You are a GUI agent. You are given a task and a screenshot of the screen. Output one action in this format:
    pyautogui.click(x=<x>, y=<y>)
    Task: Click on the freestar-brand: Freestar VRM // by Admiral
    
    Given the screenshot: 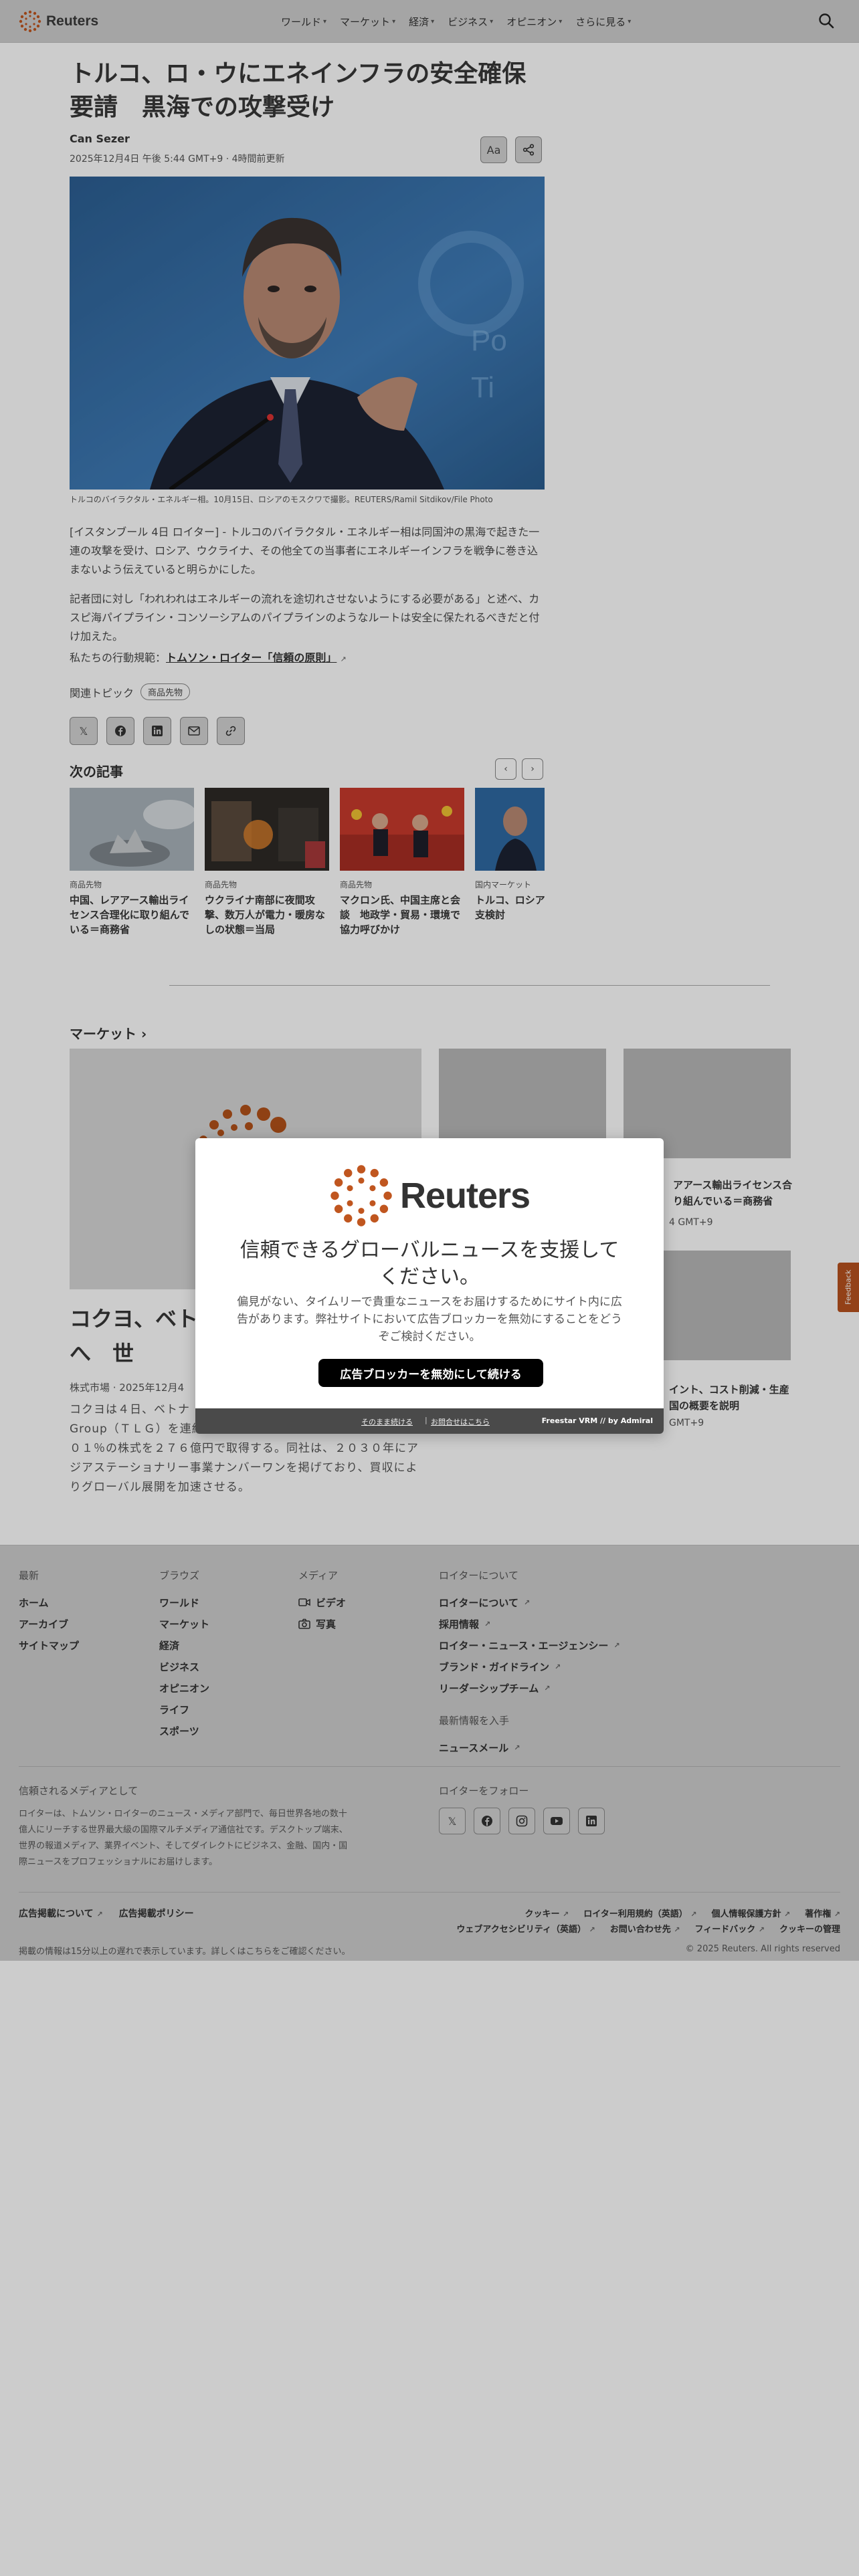 What is the action you would take?
    pyautogui.click(x=597, y=1420)
    